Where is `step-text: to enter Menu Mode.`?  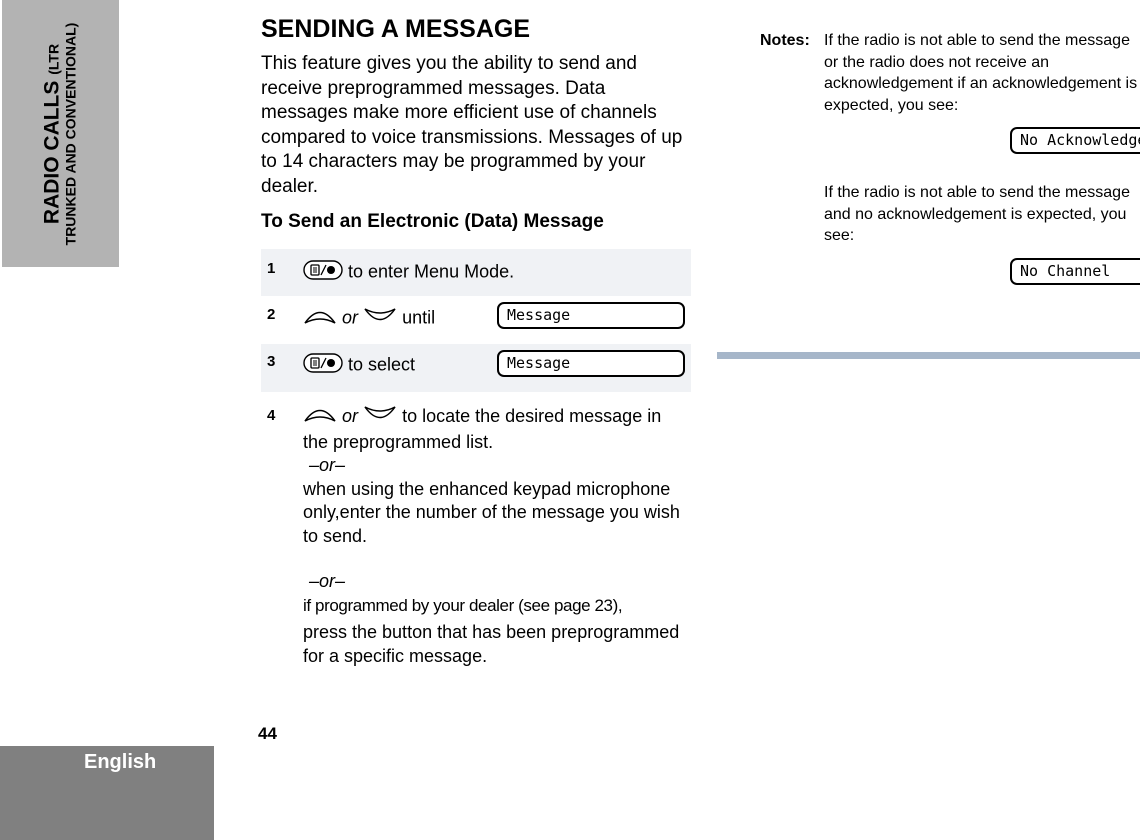 step-text: to enter Menu Mode. is located at coordinates (431, 271).